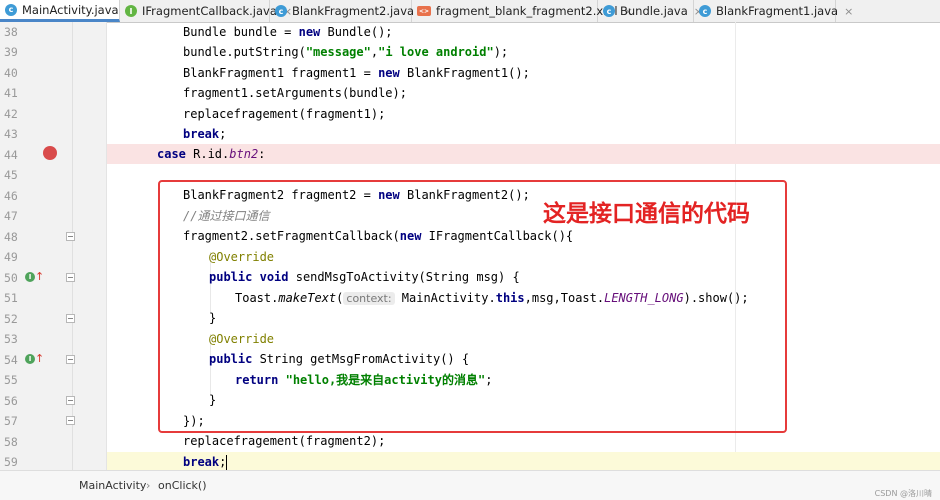 Image resolution: width=940 pixels, height=500 pixels. Describe the element at coordinates (11, 298) in the screenshot. I see `line-number: 51` at that location.